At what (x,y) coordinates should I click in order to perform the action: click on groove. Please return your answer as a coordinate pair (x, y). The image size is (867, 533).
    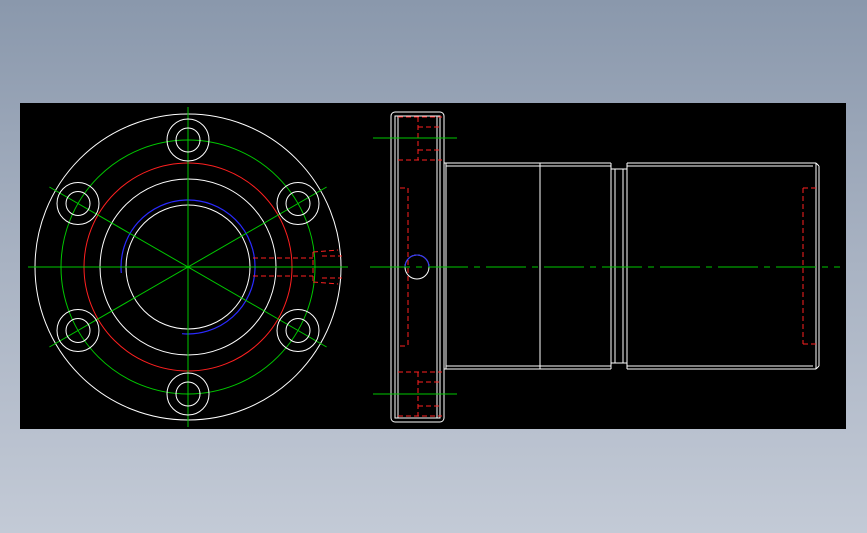
    Looking at the image, I should click on (619, 266).